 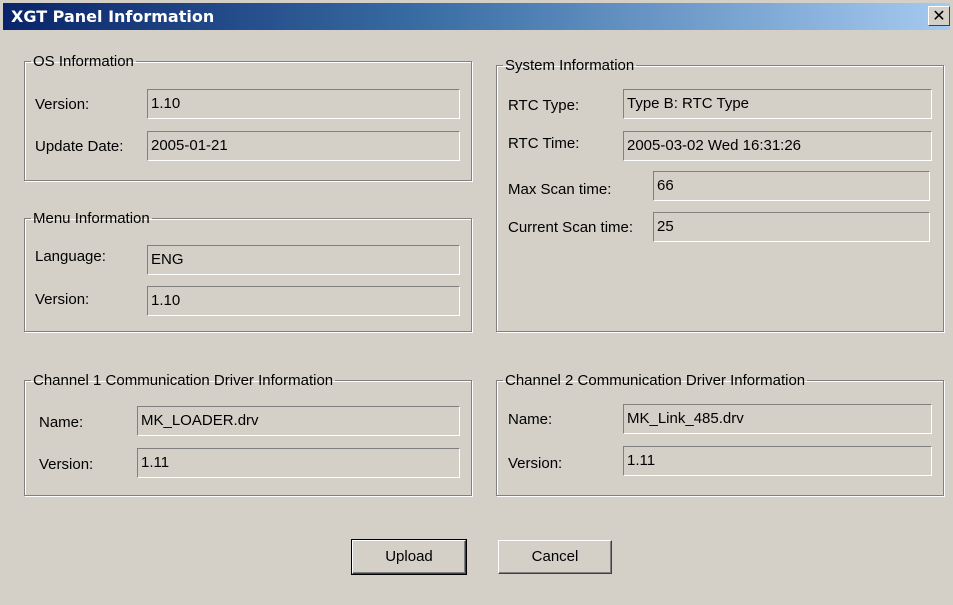 What do you see at coordinates (298, 463) in the screenshot?
I see `channel1-version-field: 1.11` at bounding box center [298, 463].